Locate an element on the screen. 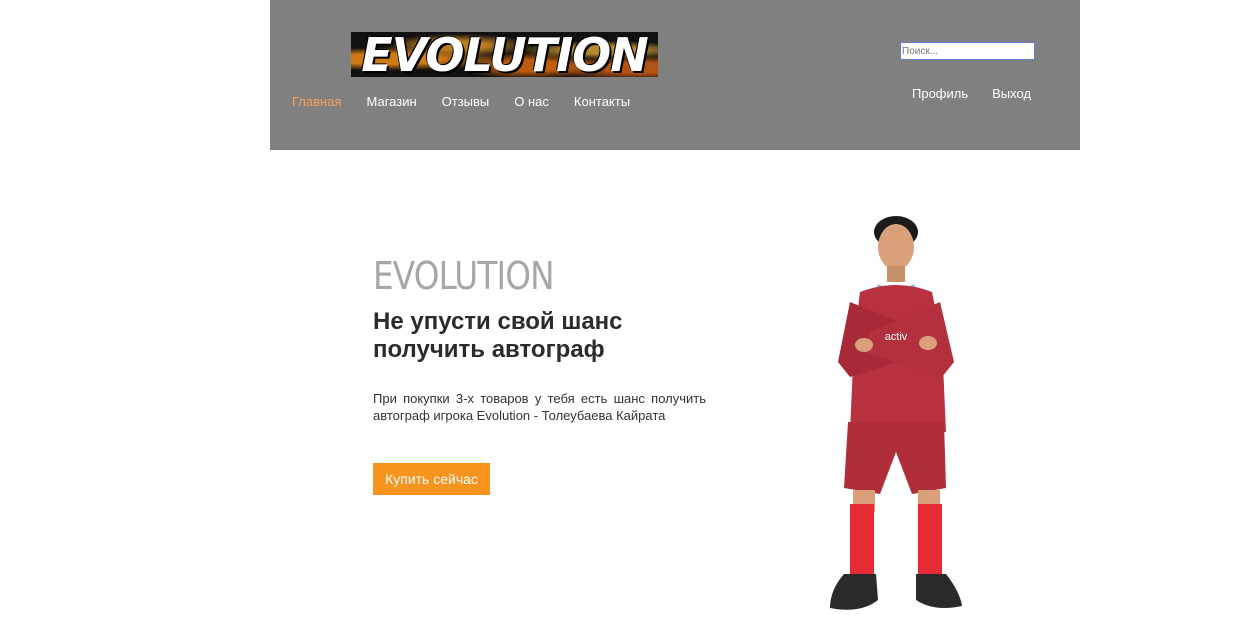 This screenshot has height=632, width=1254. hero-headline-line-1: Не упусти свой шанс is located at coordinates (498, 321).